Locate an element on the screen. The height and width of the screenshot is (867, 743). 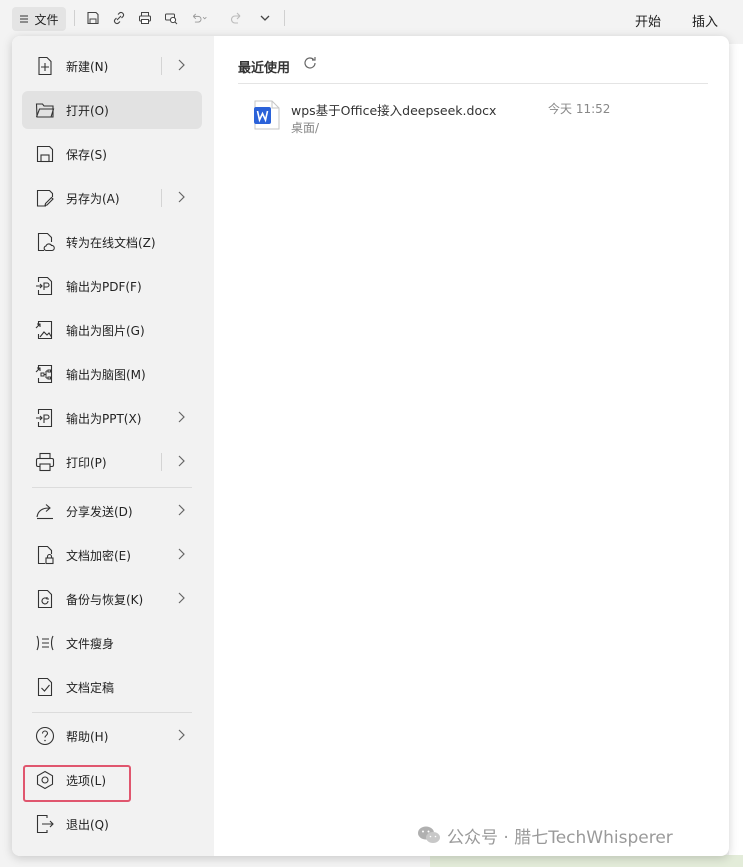
menu-item-encrypt: 文档加密(E) is located at coordinates (112, 555).